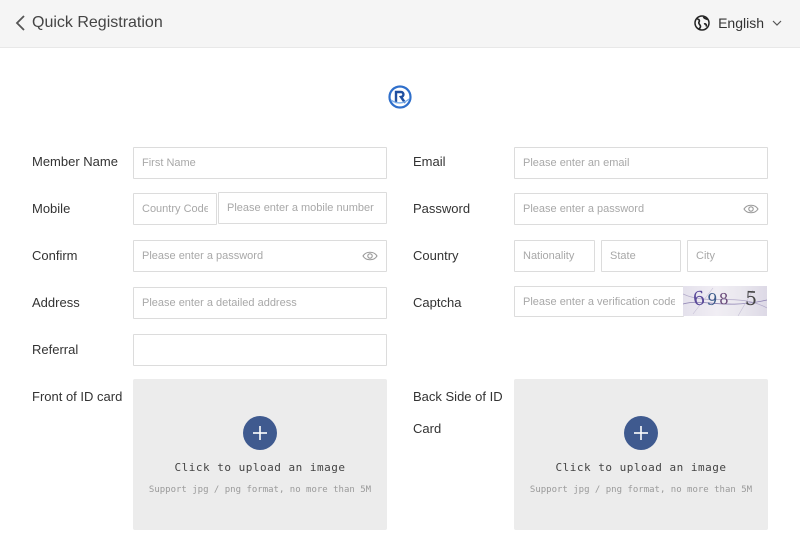 Image resolution: width=800 pixels, height=542 pixels. I want to click on password-field, so click(641, 209).